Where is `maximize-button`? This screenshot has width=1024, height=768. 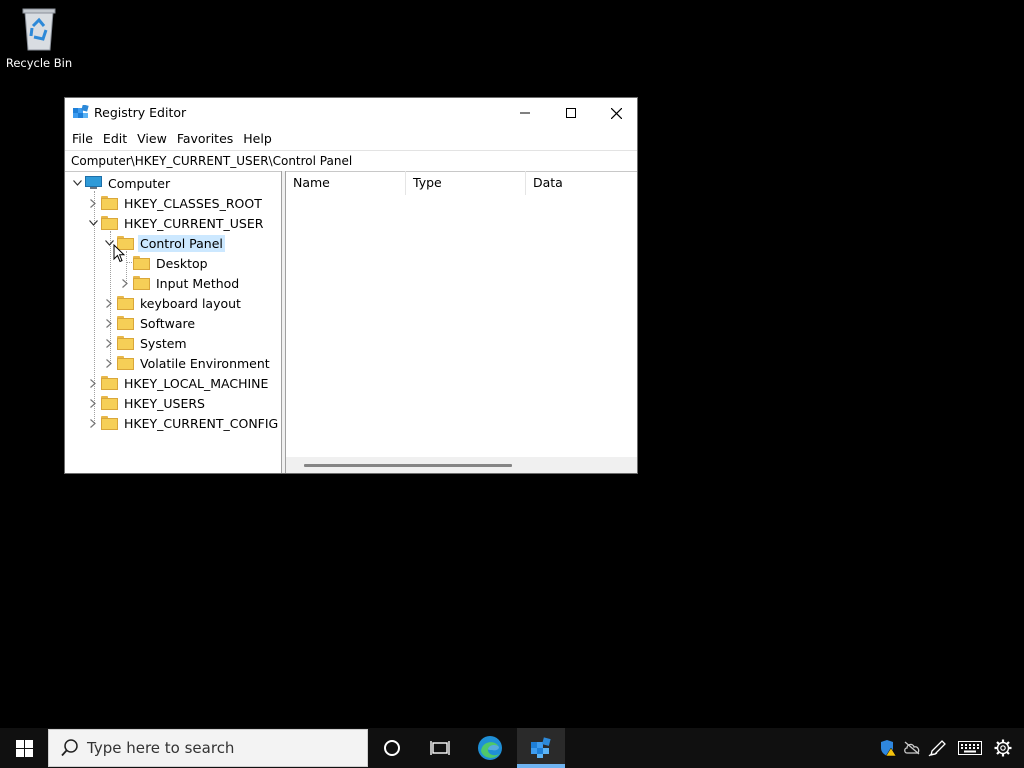 maximize-button is located at coordinates (571, 113).